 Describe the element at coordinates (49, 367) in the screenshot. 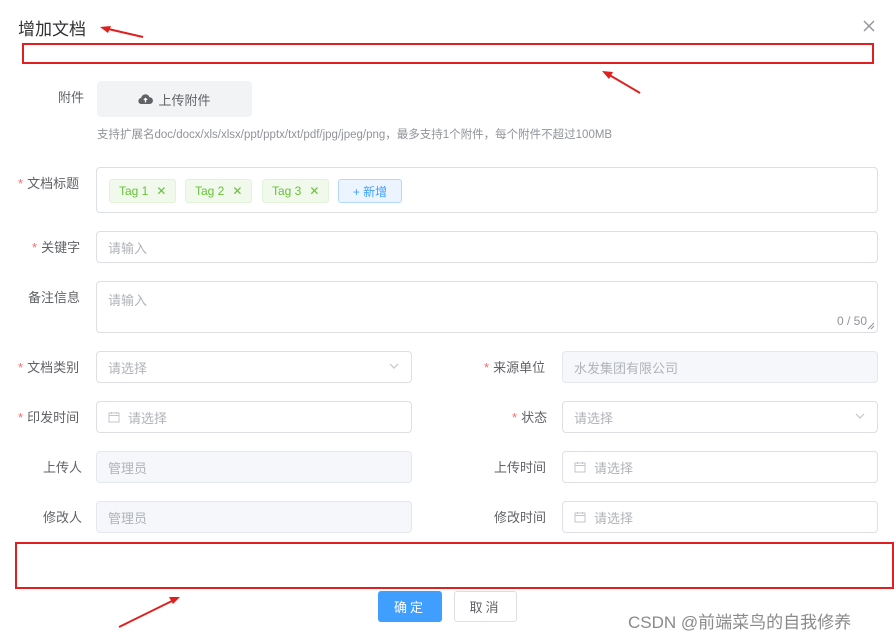

I see `doc-type-label: * 文档类别` at that location.